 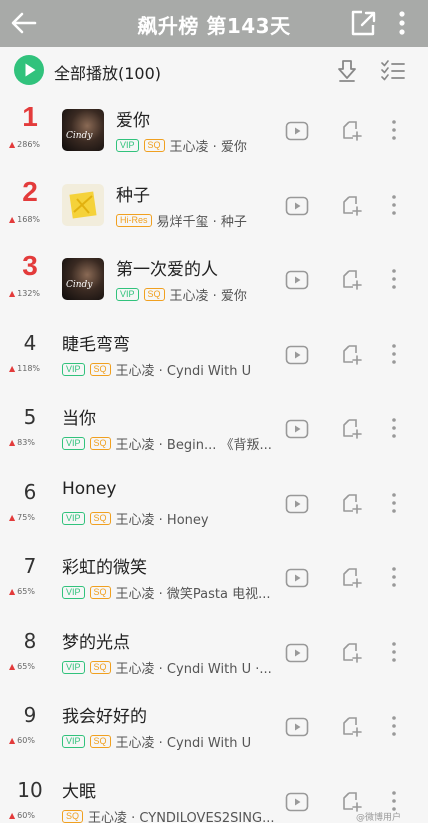 I want to click on rank-number: 2, so click(x=30, y=191).